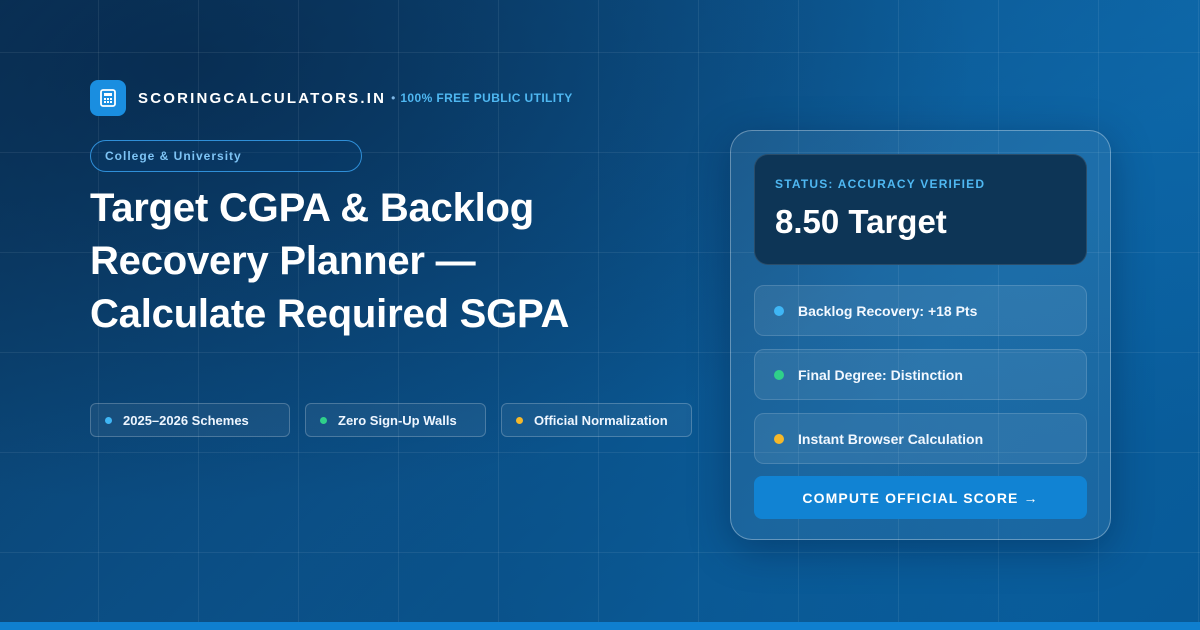 This screenshot has width=1200, height=630. What do you see at coordinates (600, 626) in the screenshot?
I see `bottom-accent-bar` at bounding box center [600, 626].